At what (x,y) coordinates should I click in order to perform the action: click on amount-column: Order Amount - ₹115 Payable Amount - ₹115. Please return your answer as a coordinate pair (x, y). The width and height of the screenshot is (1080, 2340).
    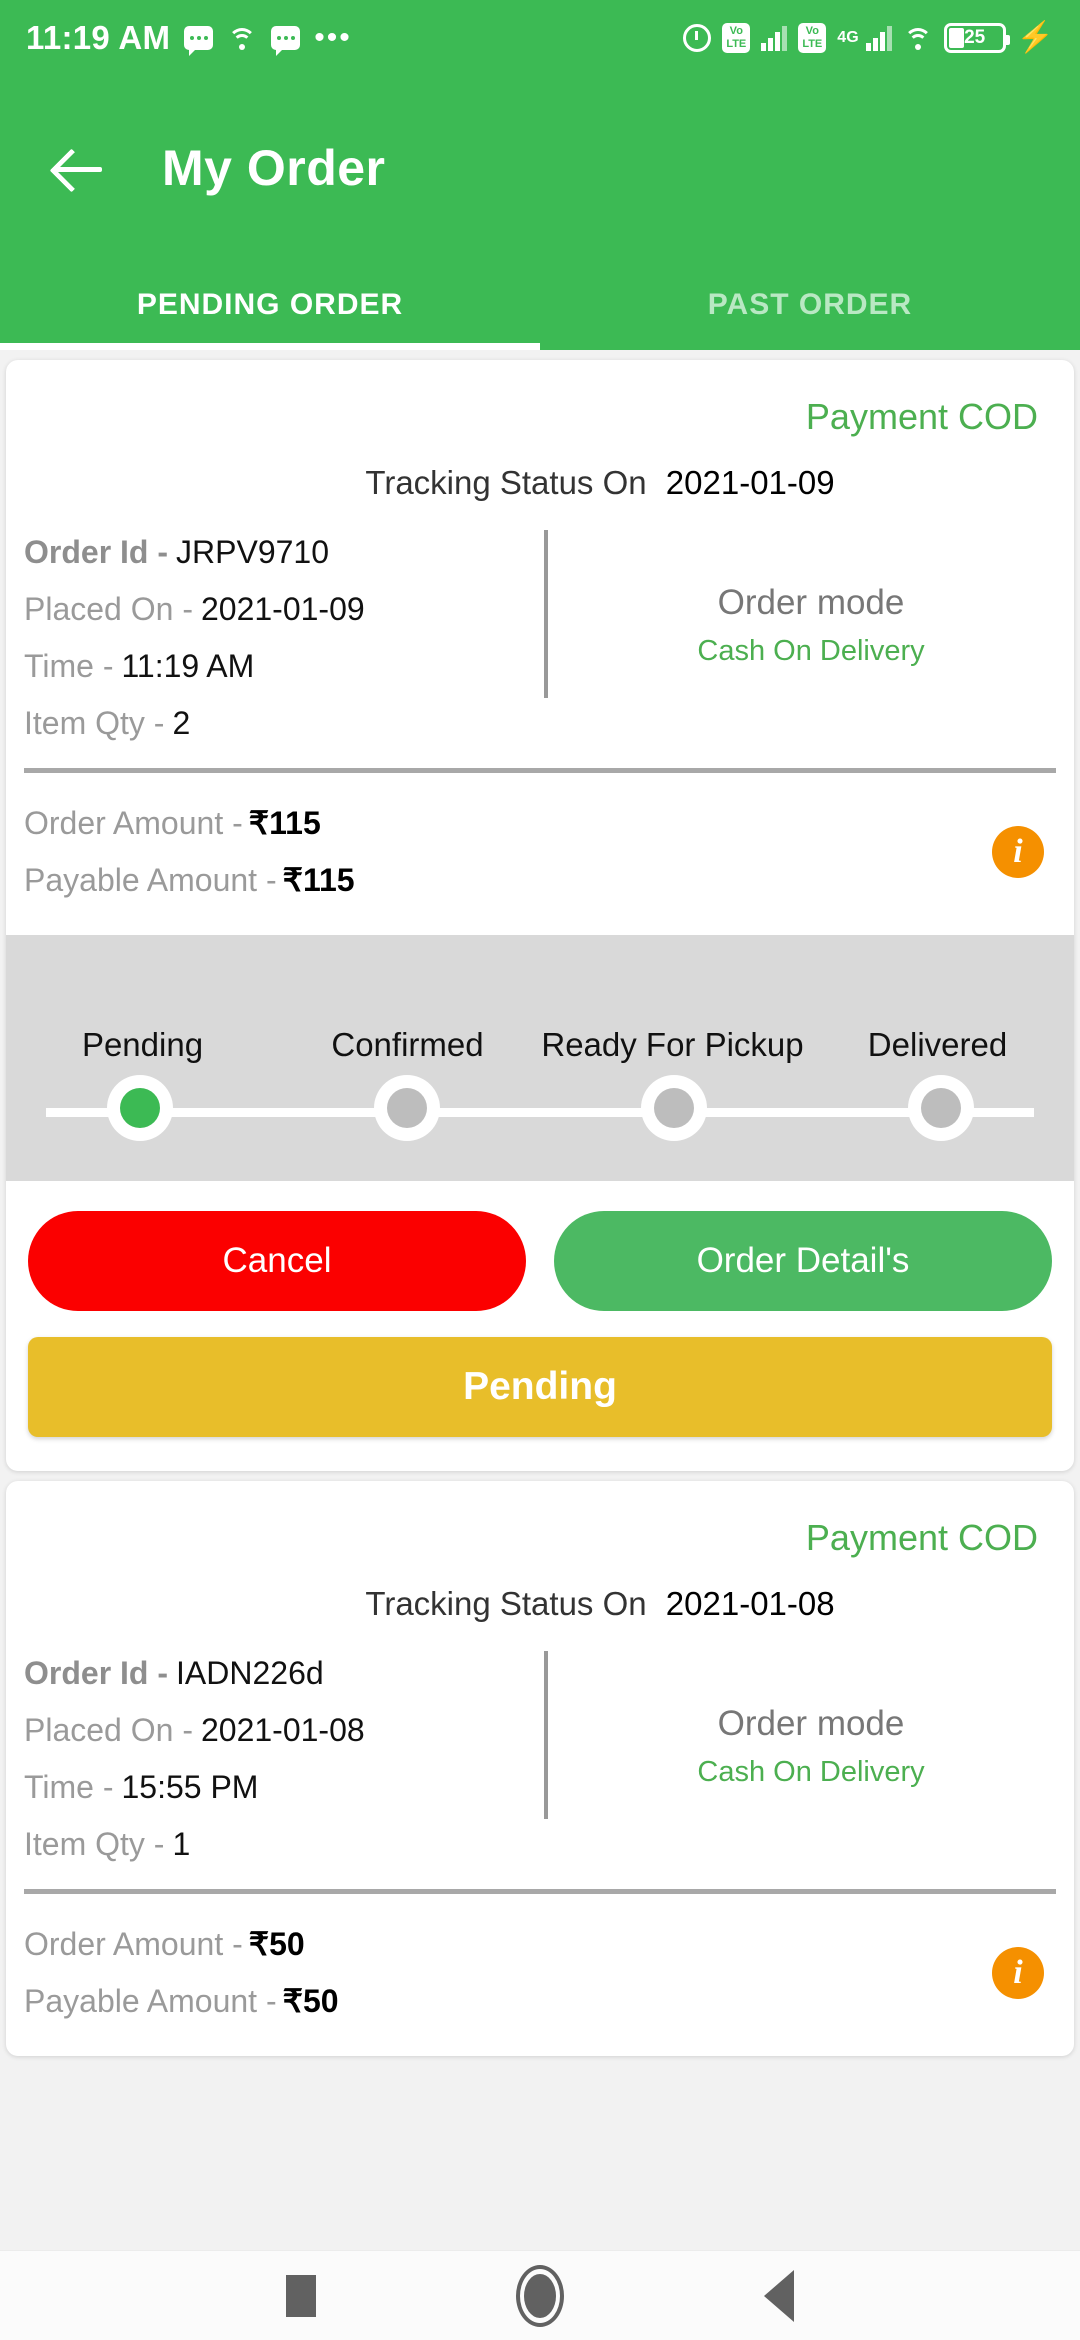
    Looking at the image, I should click on (508, 852).